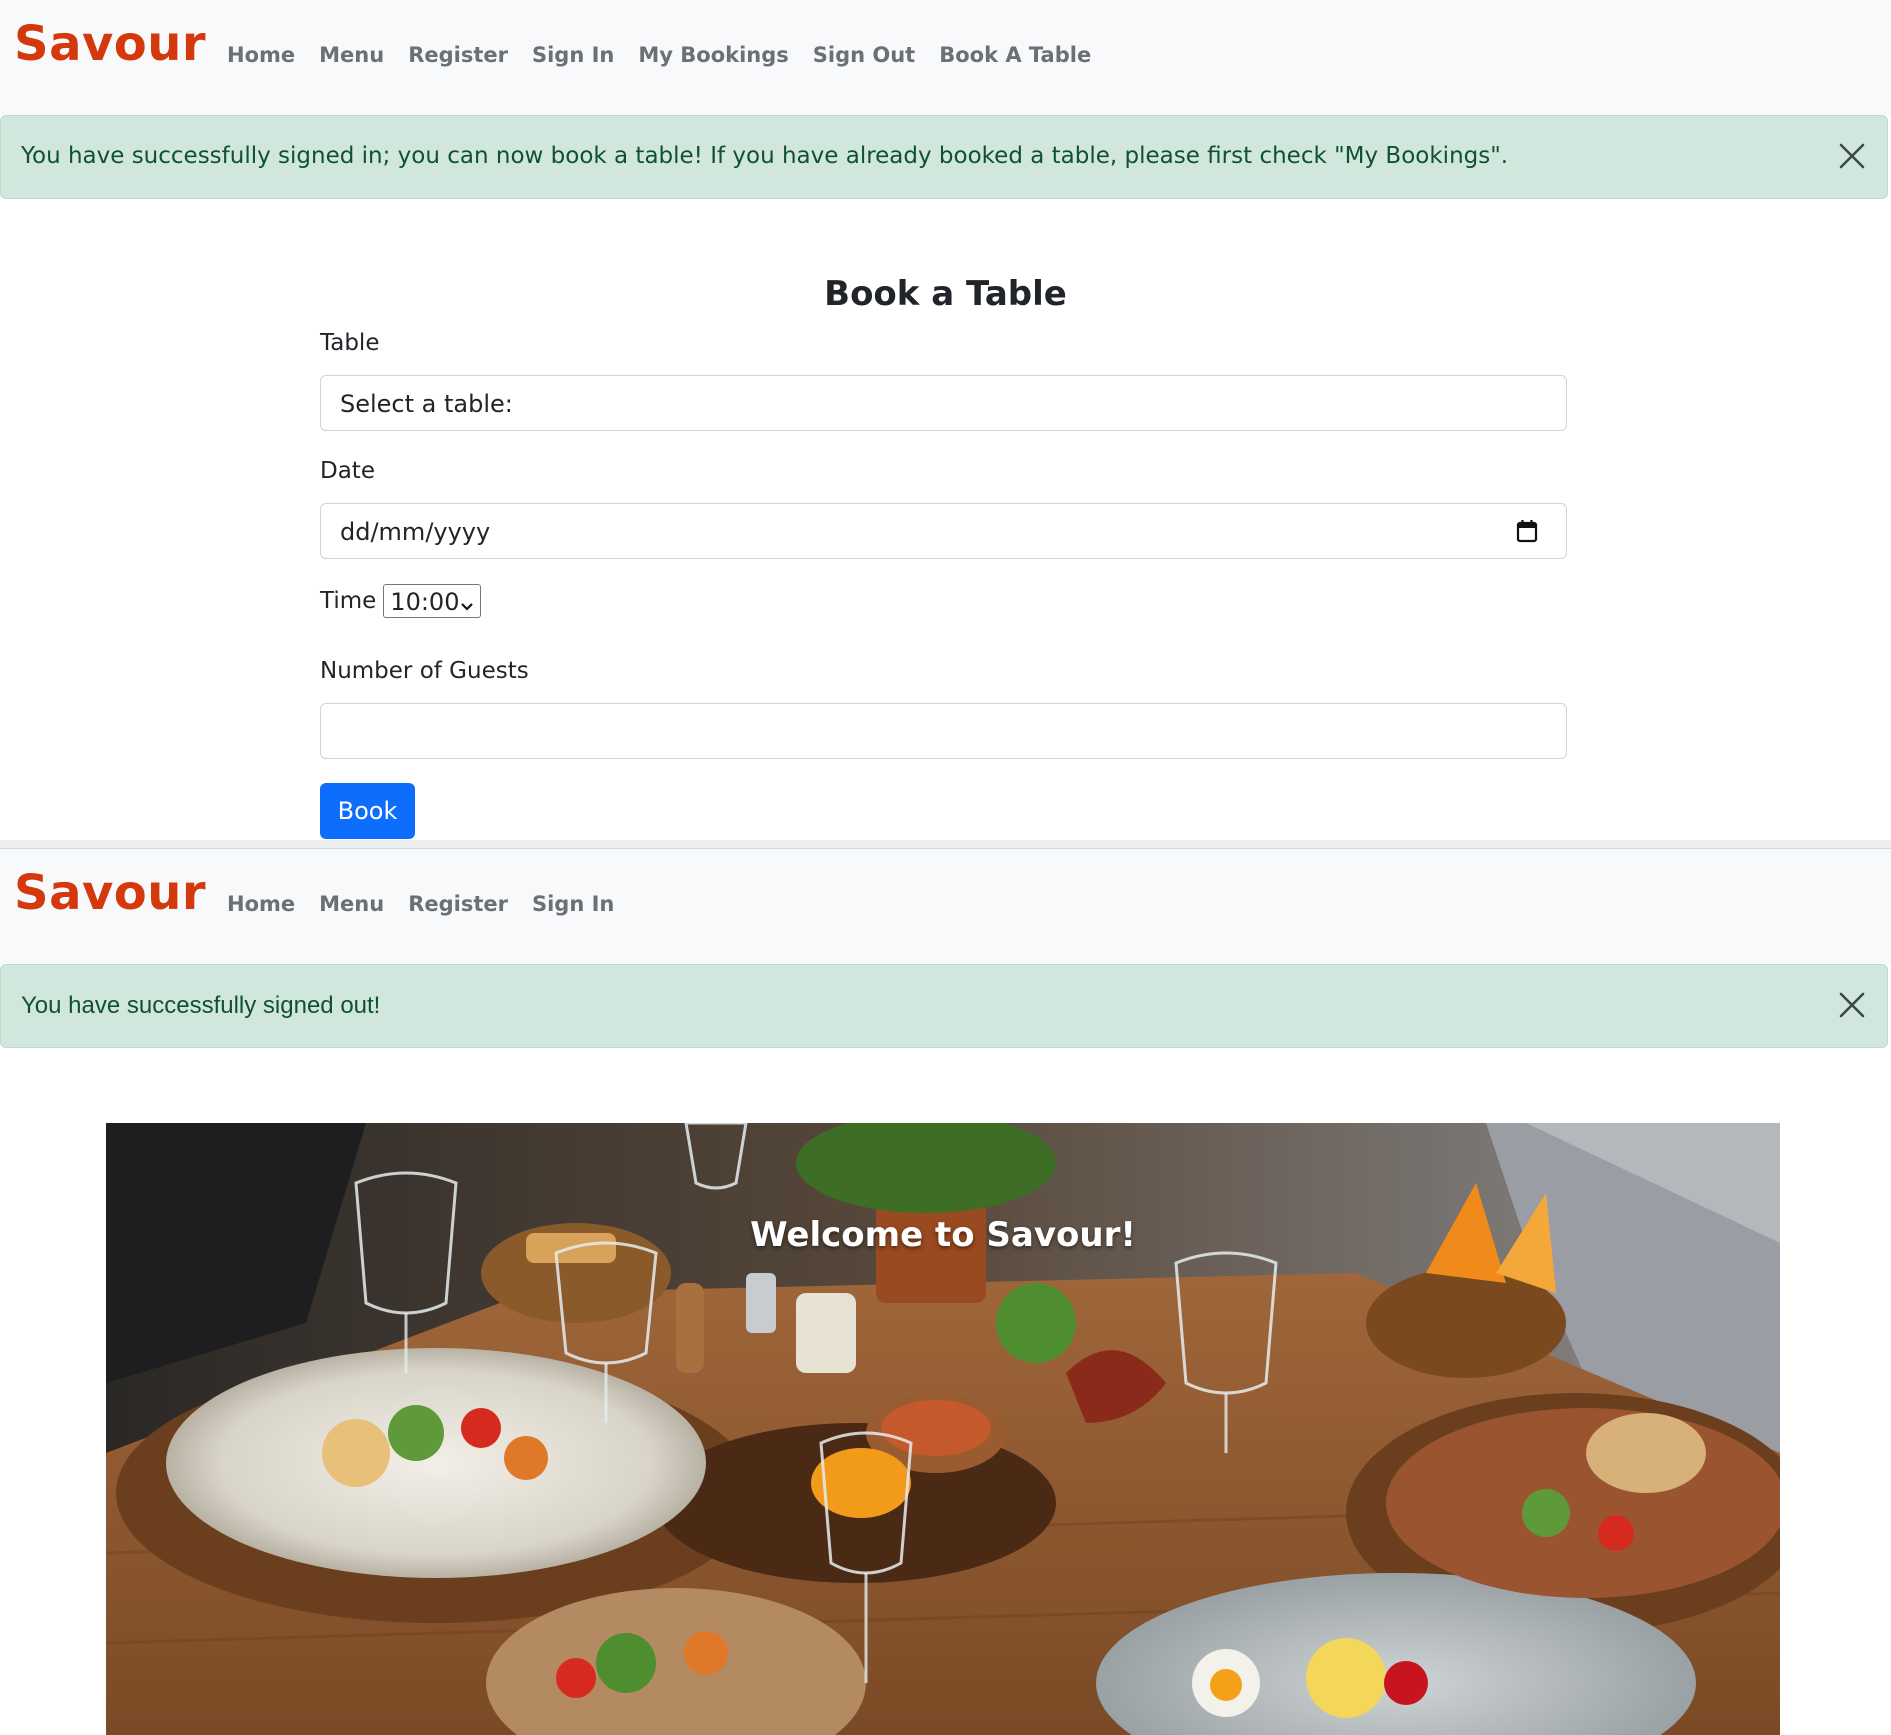 The width and height of the screenshot is (1891, 1735). I want to click on time-select: 10:00, so click(432, 601).